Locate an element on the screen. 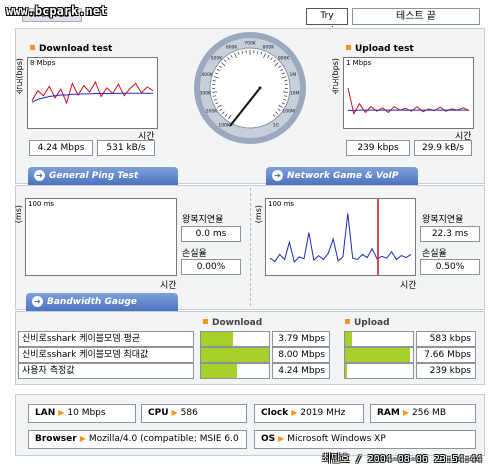 This screenshot has height=466, width=500. ram-info: RAM ▶ 256 MB is located at coordinates (423, 413).